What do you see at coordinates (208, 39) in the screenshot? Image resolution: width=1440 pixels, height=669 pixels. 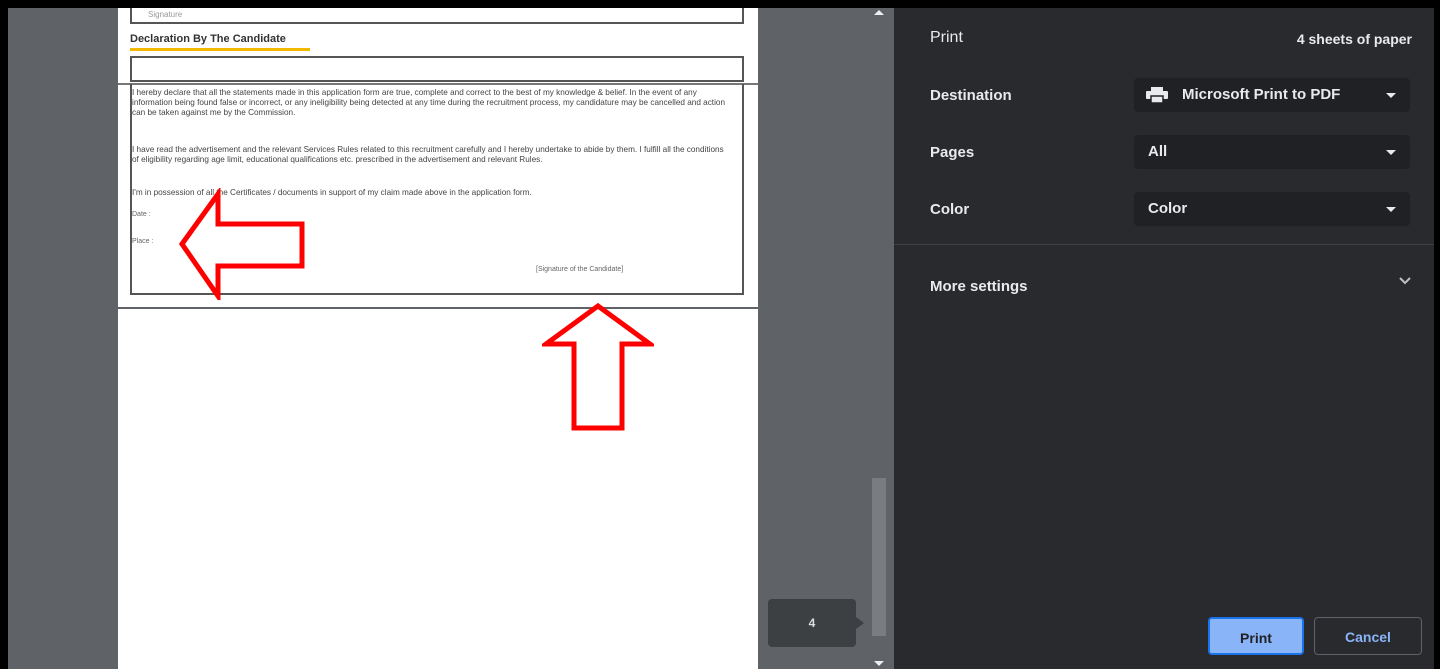 I see `declaration-title: Declaration By The Candidate` at bounding box center [208, 39].